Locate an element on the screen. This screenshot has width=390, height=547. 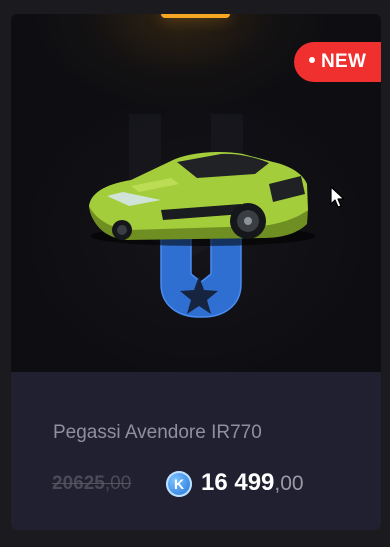
k-coin-icon: K is located at coordinates (179, 484).